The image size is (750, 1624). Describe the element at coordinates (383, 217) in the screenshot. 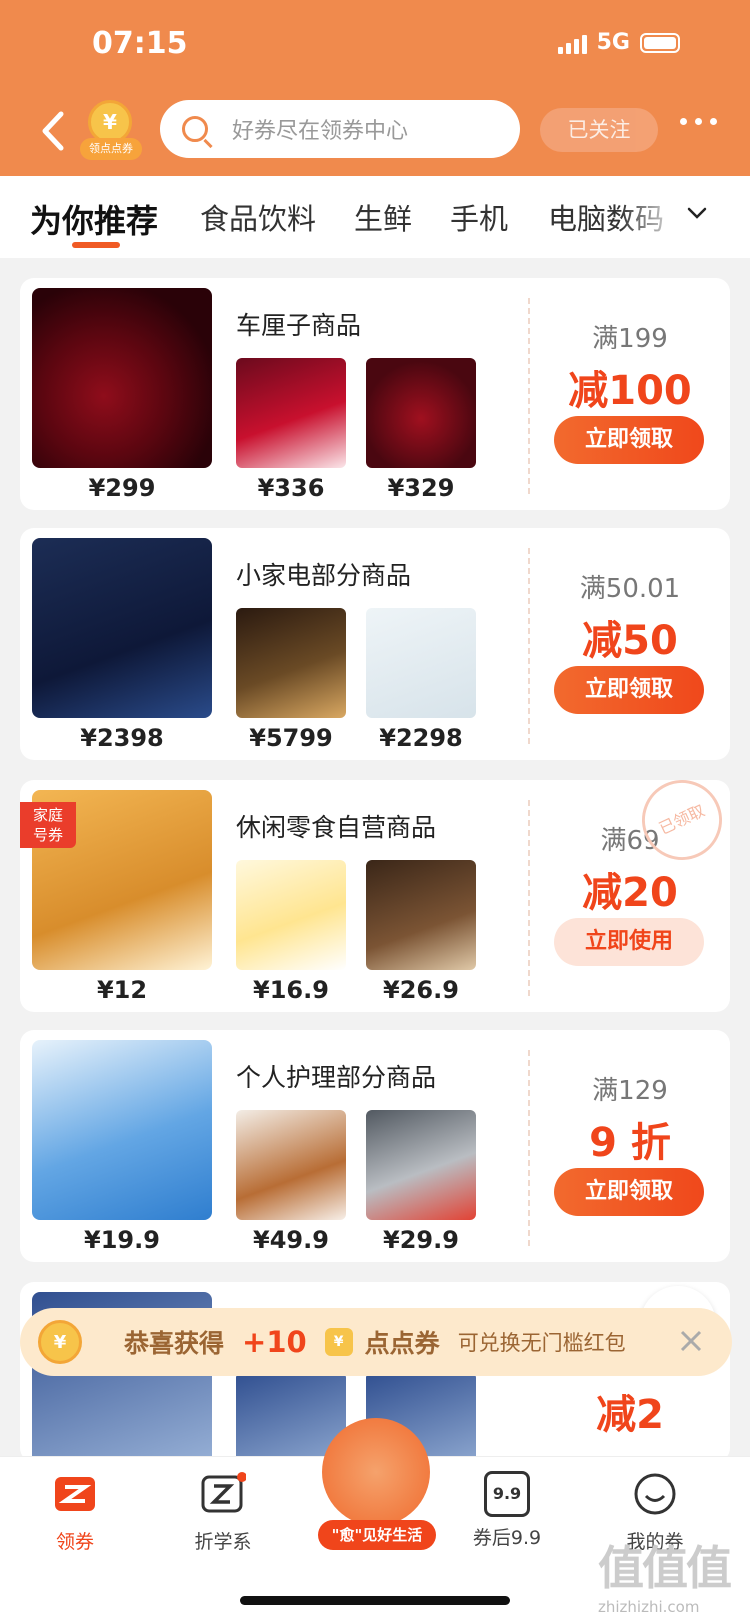

I see `tab-fresh: 生鲜` at that location.